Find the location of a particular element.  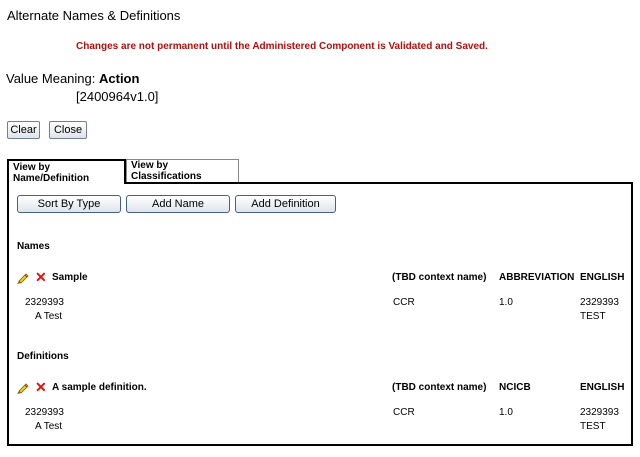

value-meaning-name: Action is located at coordinates (119, 78).